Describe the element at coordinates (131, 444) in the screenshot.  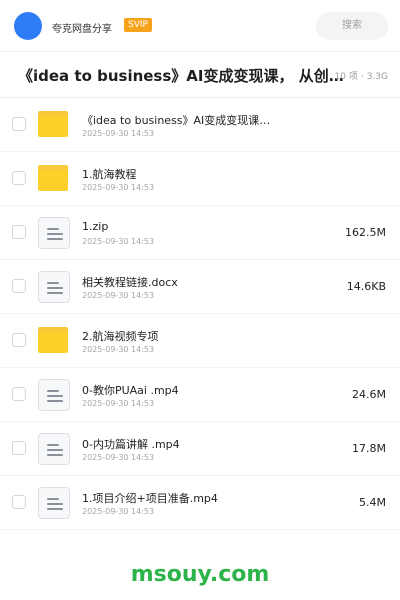
I see `item-name: 0-内功篇讲解 .mp4` at that location.